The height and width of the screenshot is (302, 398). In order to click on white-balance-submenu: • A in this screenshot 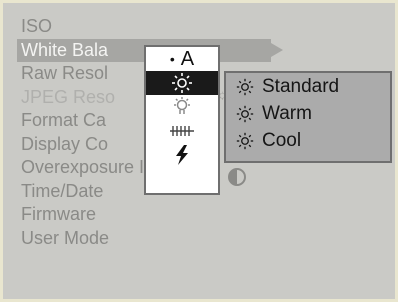, I will do `click(182, 120)`.